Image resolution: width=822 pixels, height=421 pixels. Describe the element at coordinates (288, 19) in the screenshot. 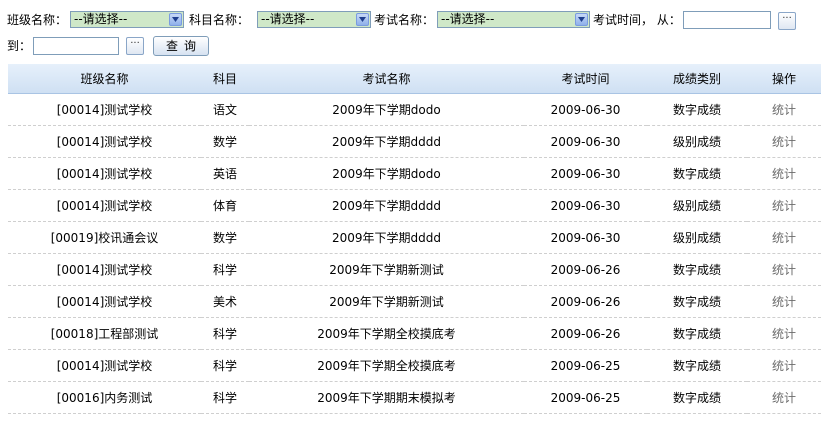

I see `subject-select-value: --请选择--` at that location.